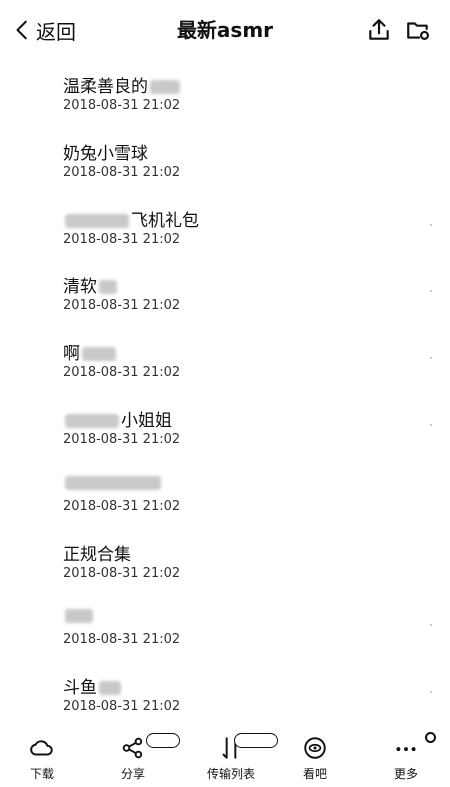 The width and height of the screenshot is (450, 787). I want to click on tab-label: 传输列表, so click(230, 774).